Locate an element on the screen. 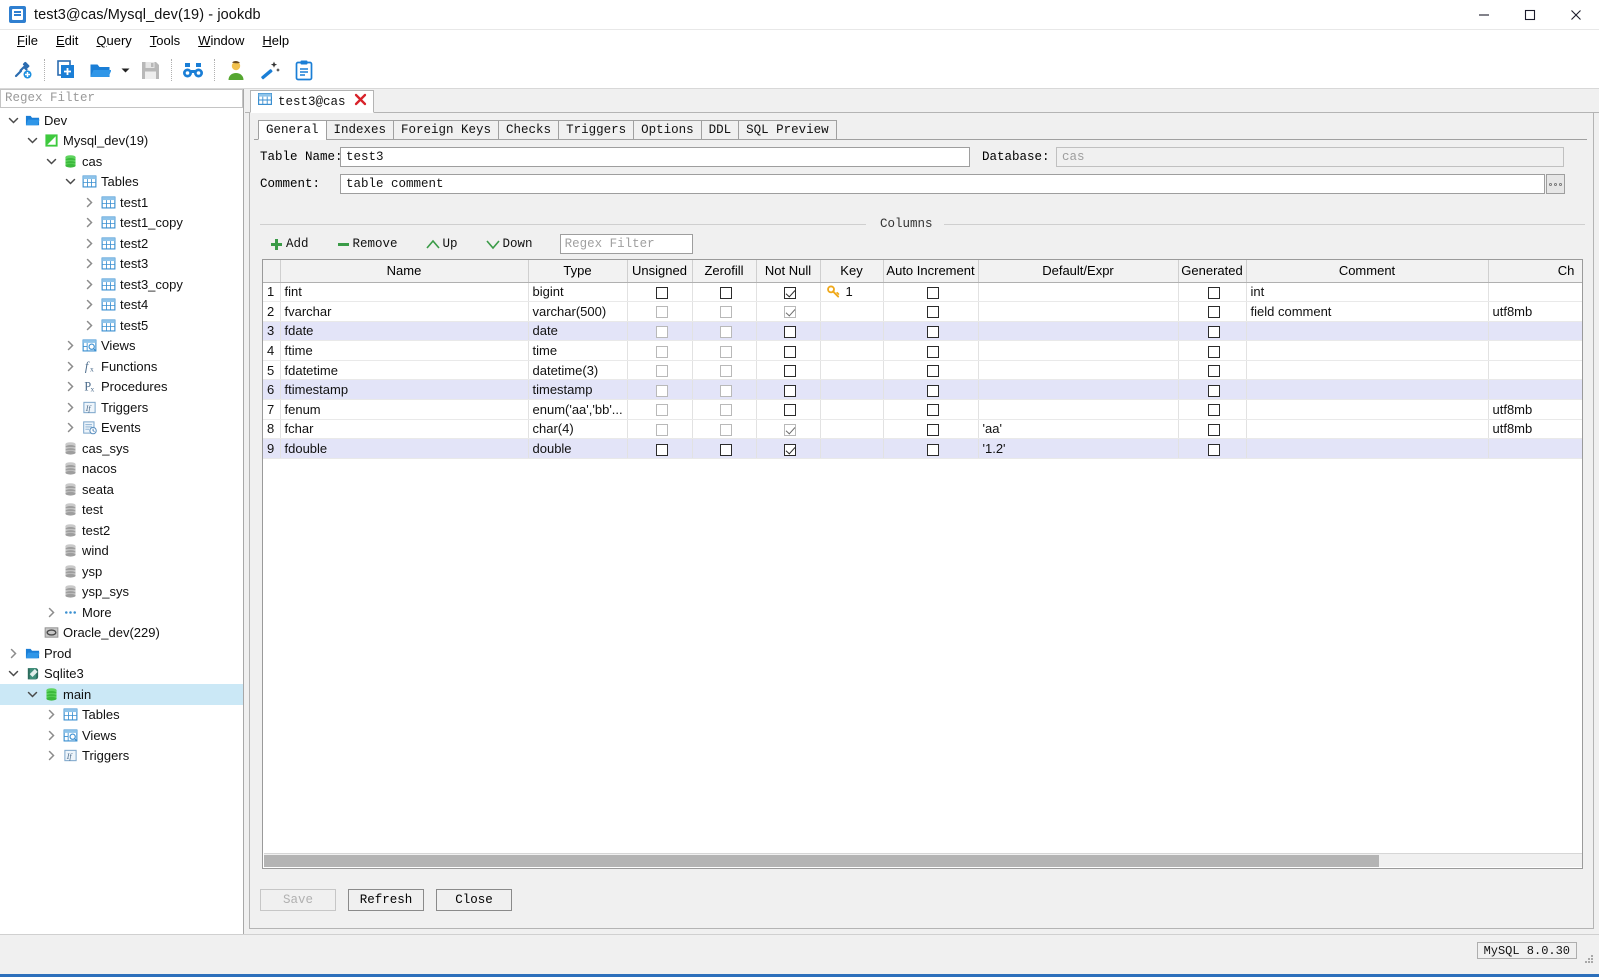 This screenshot has height=977, width=1599. tree-node-test5: test5 is located at coordinates (121, 325).